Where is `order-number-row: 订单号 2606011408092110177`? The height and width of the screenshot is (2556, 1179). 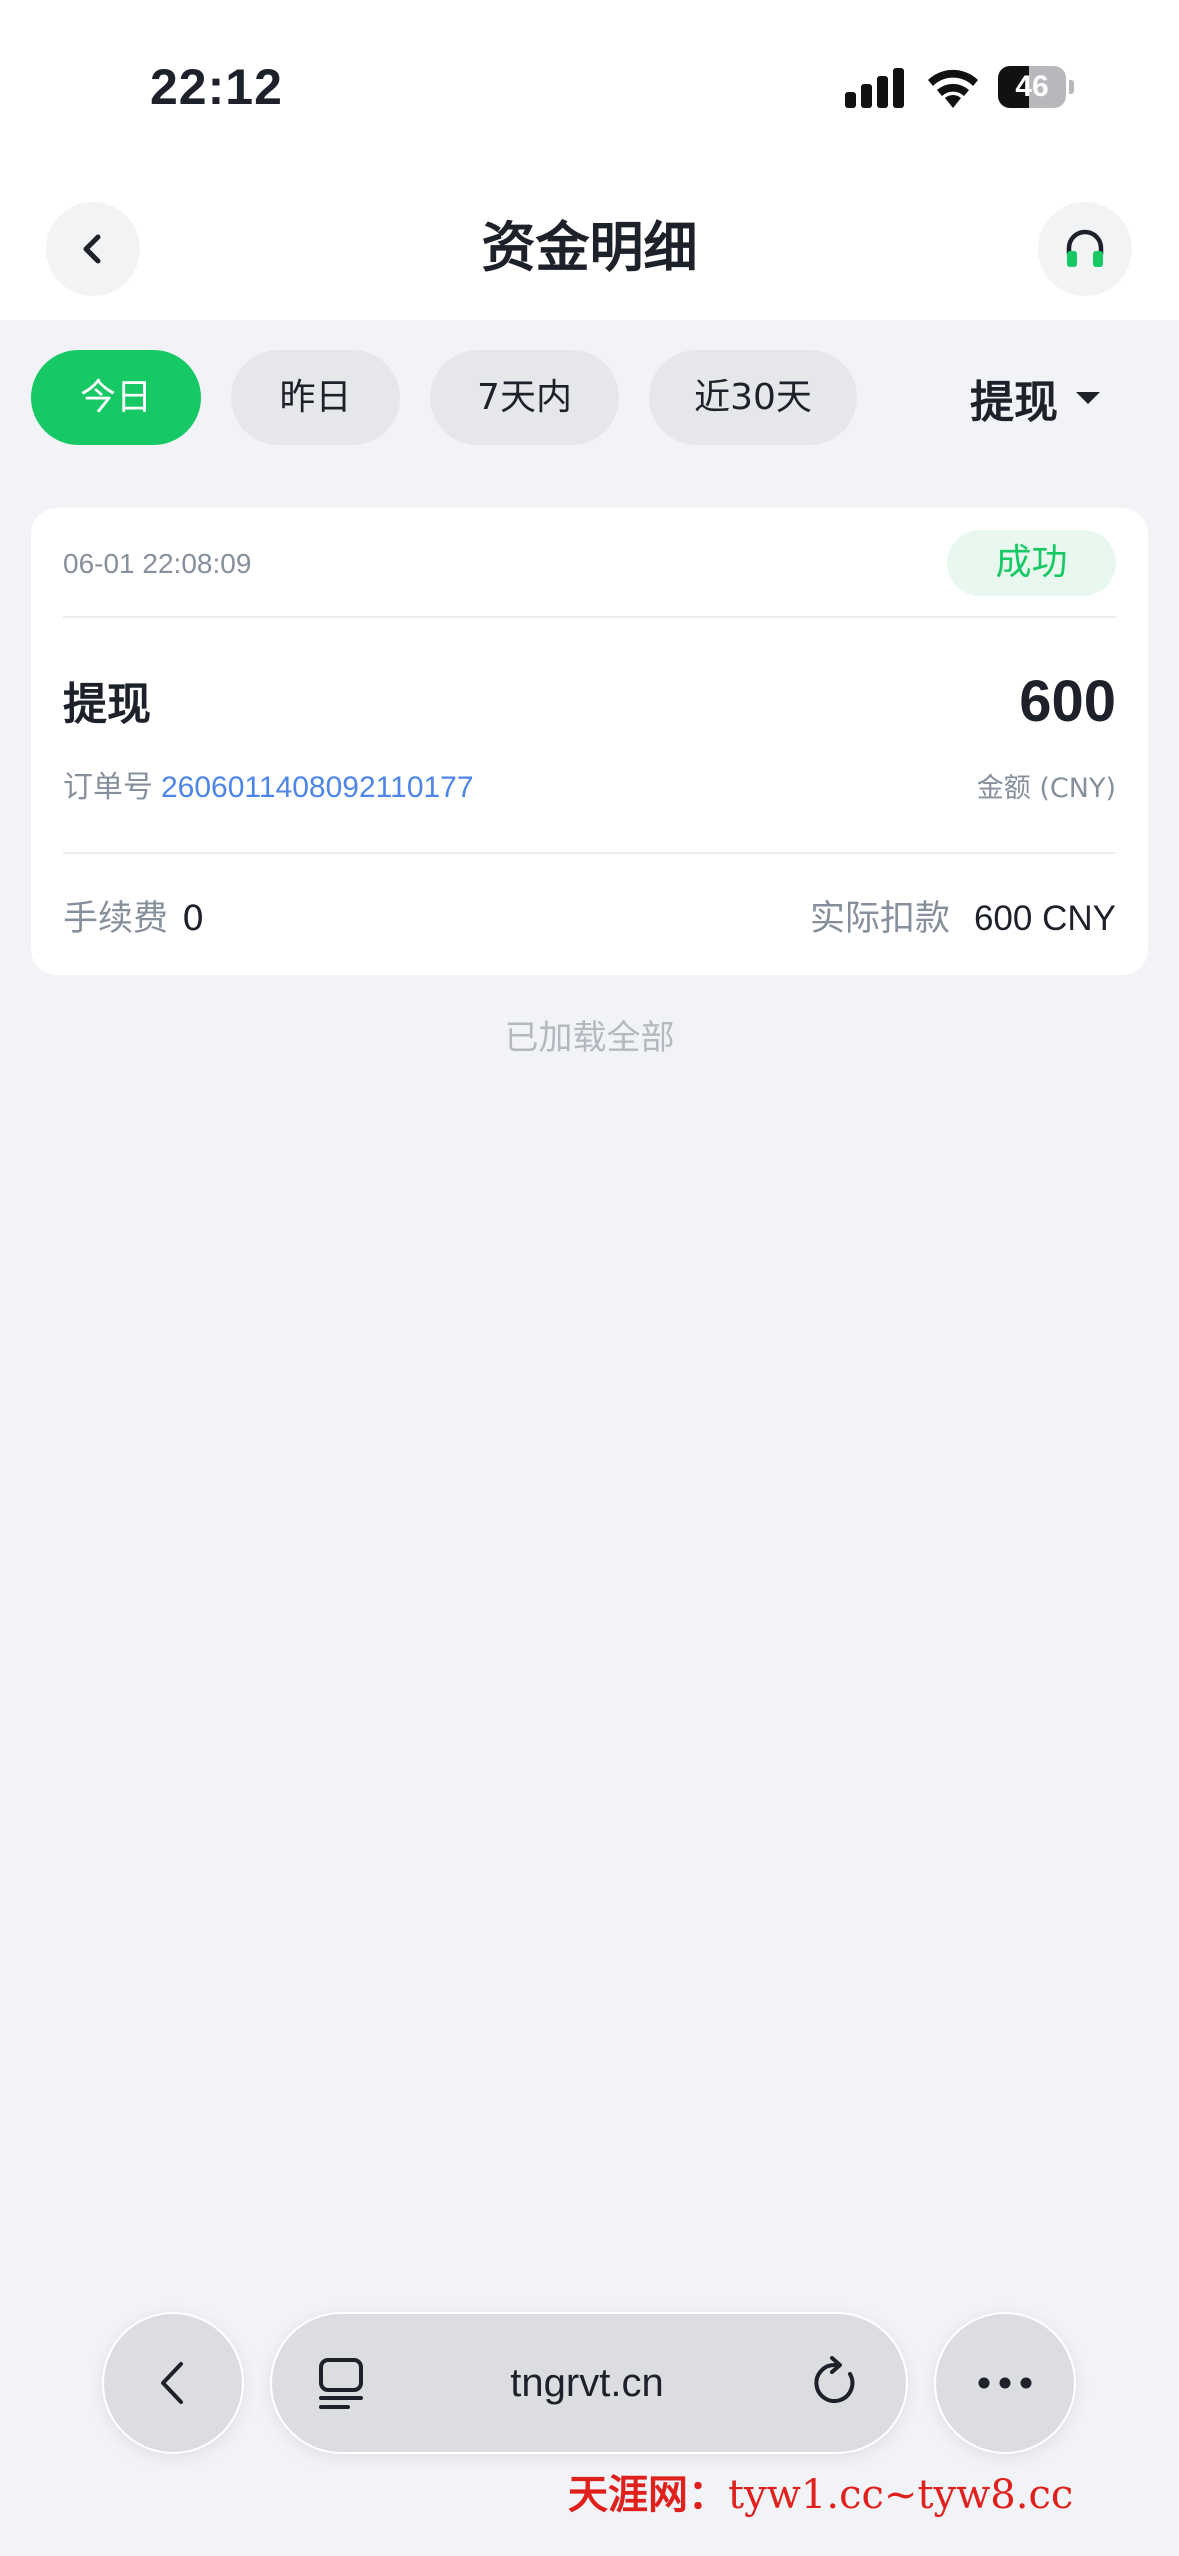 order-number-row: 订单号 2606011408092110177 is located at coordinates (268, 784).